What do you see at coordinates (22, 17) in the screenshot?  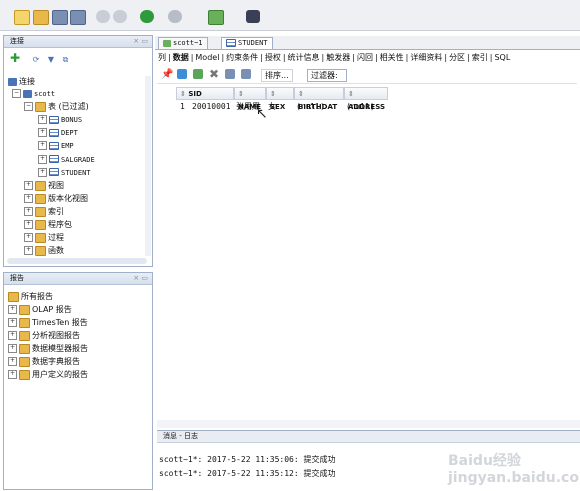 I see `new-icon` at bounding box center [22, 17].